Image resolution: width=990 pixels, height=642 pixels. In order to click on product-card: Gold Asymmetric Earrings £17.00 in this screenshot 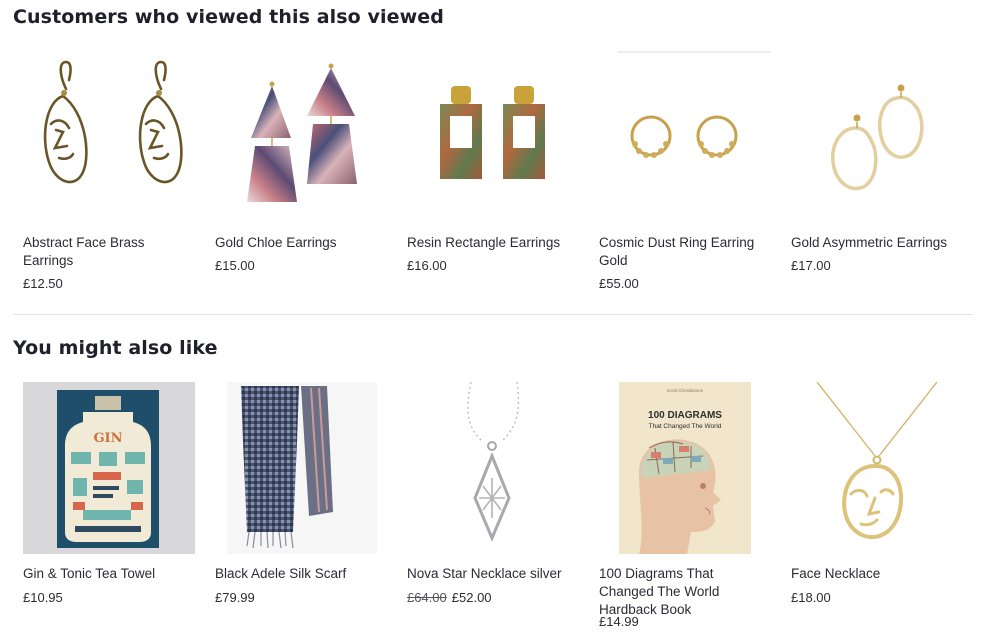, I will do `click(881, 174)`.